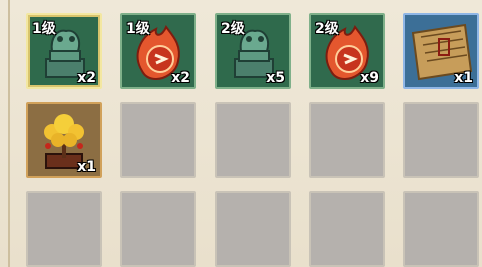 The width and height of the screenshot is (482, 267). What do you see at coordinates (275, 78) in the screenshot?
I see `item-count-label: x5` at bounding box center [275, 78].